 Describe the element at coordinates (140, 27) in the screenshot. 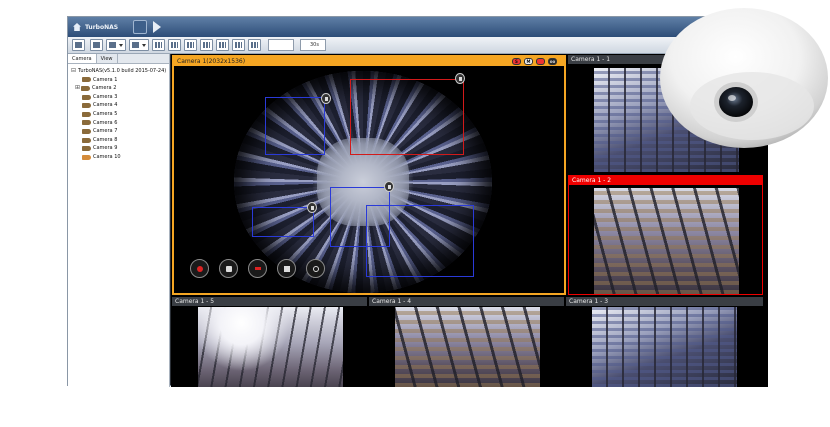

I see `layout-switch-button` at that location.